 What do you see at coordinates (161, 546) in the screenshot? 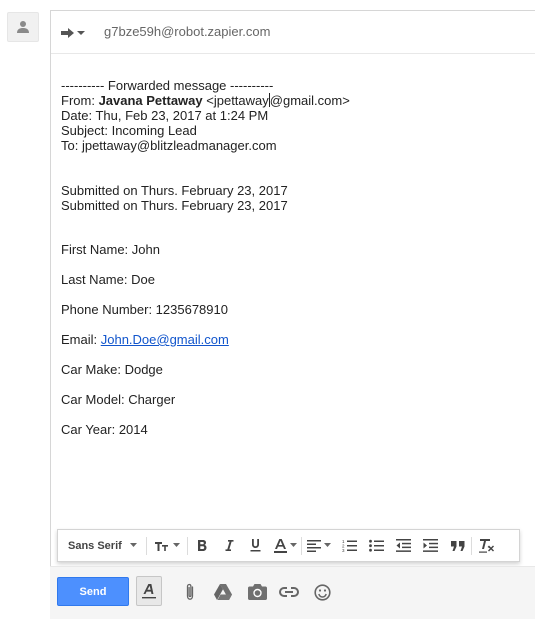
I see `font-size-icon` at bounding box center [161, 546].